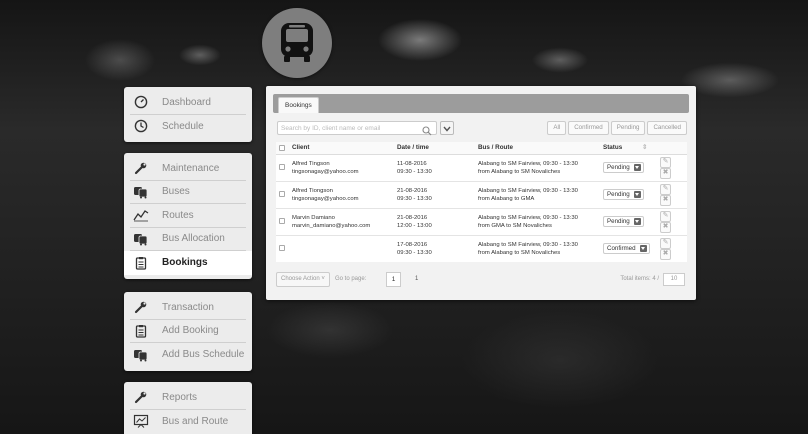 The width and height of the screenshot is (808, 434). What do you see at coordinates (341, 148) in the screenshot?
I see `column-header-client: Client` at bounding box center [341, 148].